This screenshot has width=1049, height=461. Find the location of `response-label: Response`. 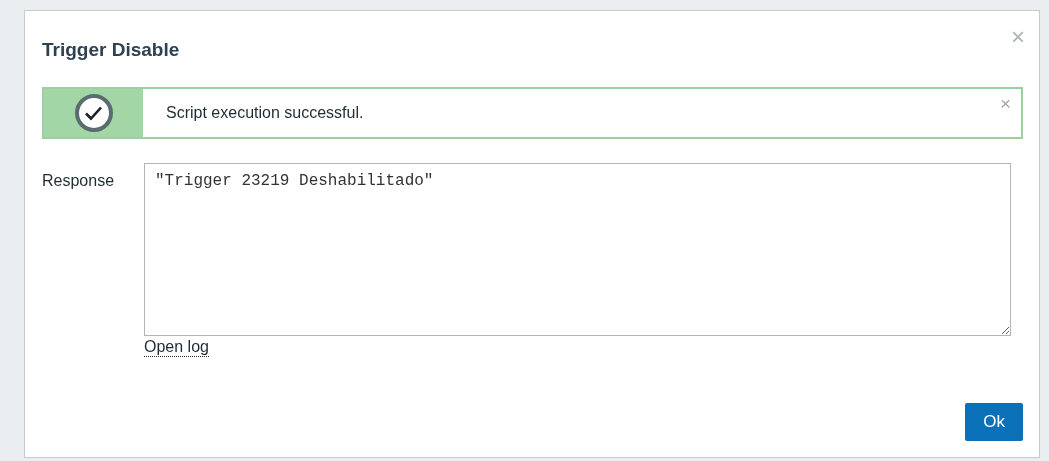

response-label: Response is located at coordinates (79, 181).